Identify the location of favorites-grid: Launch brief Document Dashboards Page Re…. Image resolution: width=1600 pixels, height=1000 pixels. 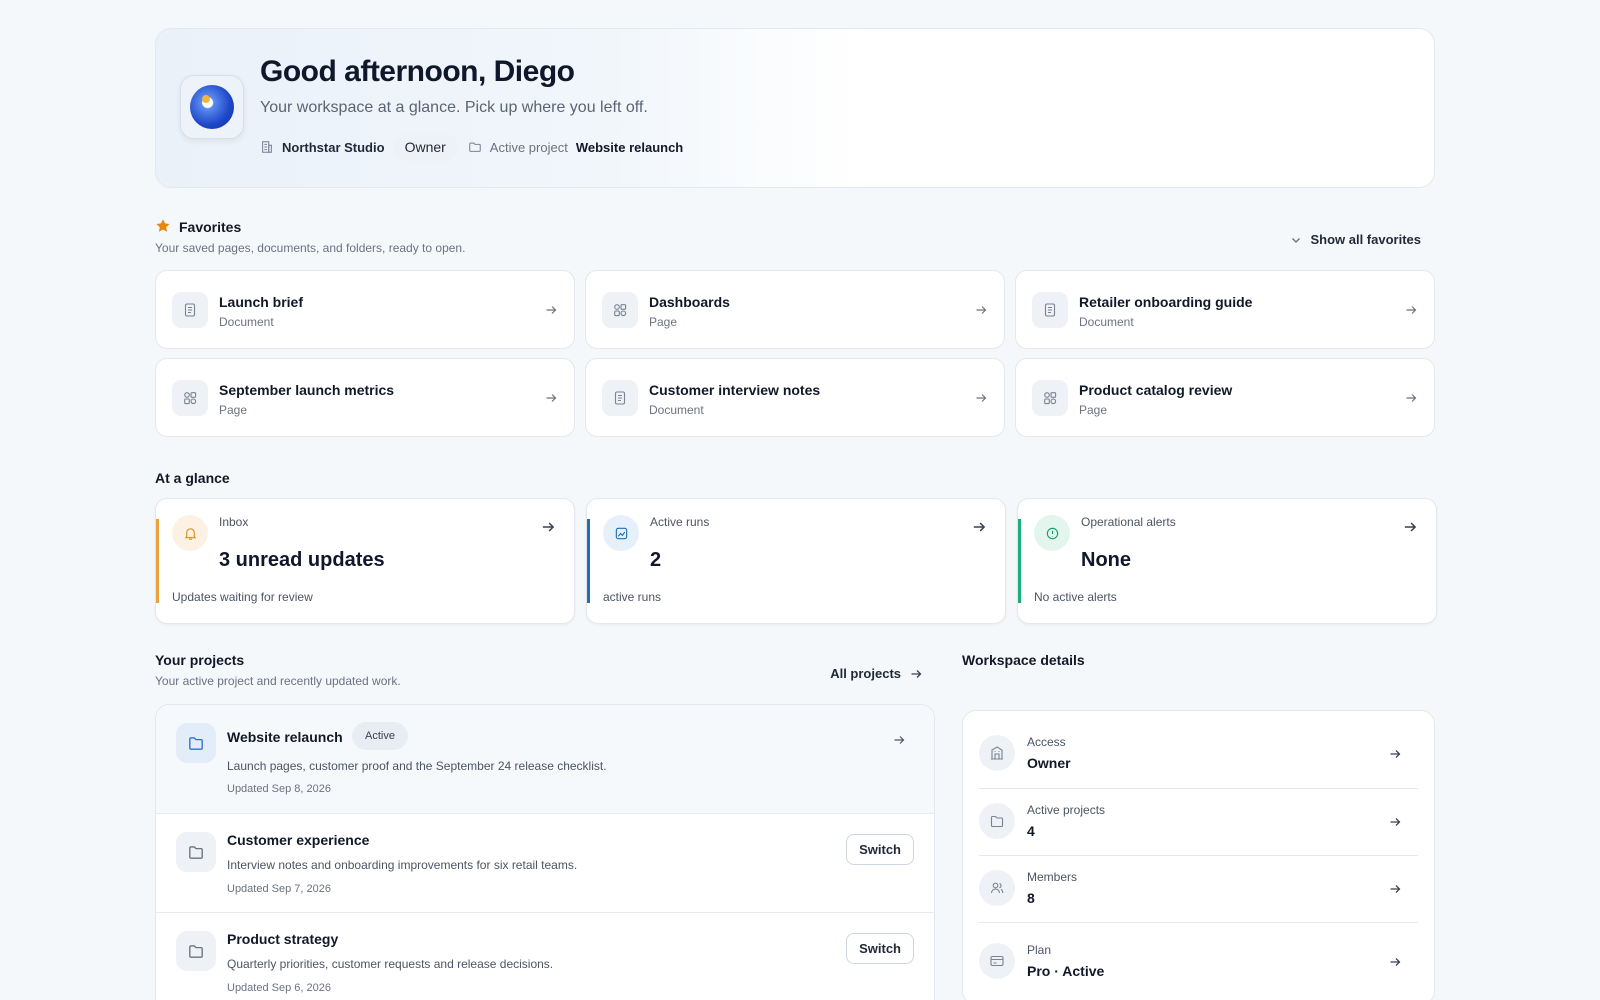
(795, 353).